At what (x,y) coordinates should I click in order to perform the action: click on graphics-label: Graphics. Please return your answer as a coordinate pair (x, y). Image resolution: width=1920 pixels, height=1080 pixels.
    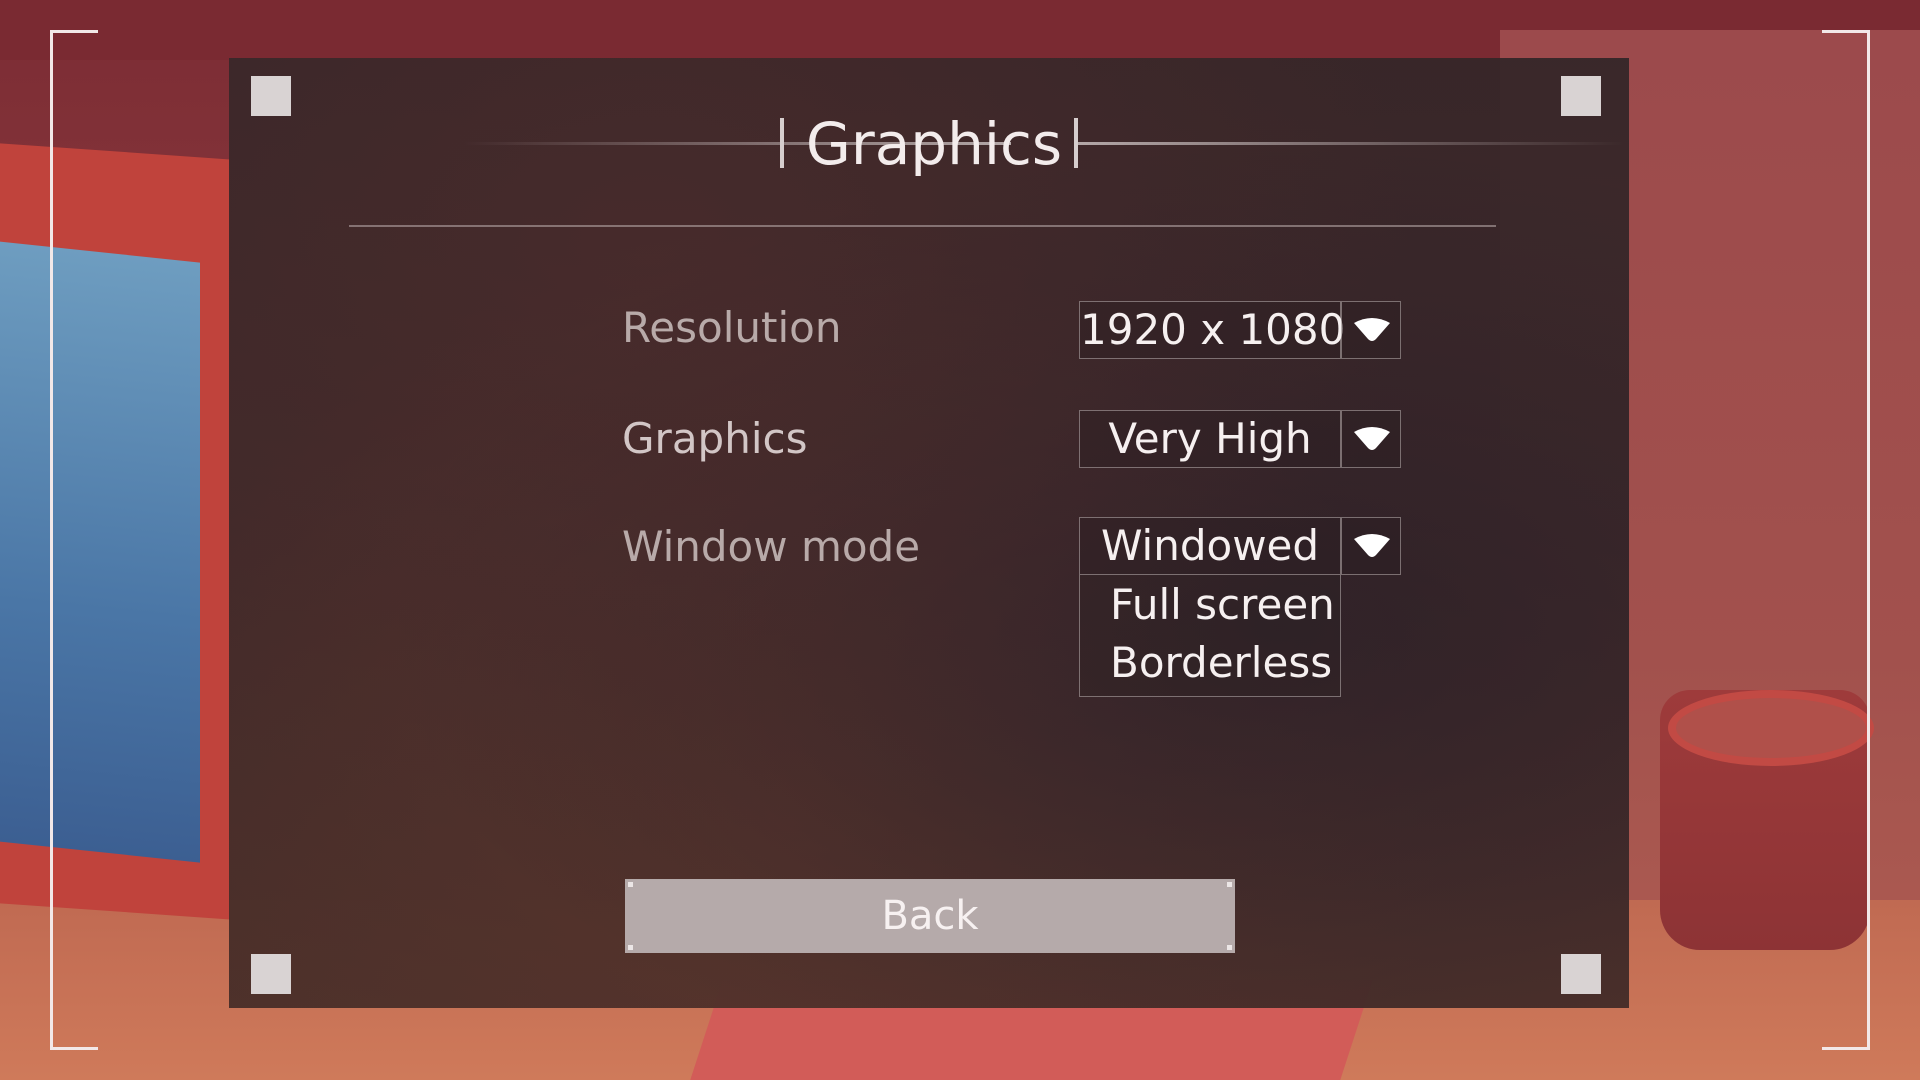
    Looking at the image, I should click on (715, 438).